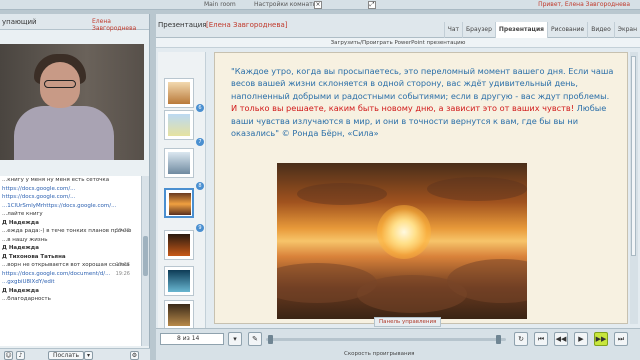 The image size is (640, 360). I want to click on greeting-text: Привет, Елена Завгороднева, so click(584, 4).